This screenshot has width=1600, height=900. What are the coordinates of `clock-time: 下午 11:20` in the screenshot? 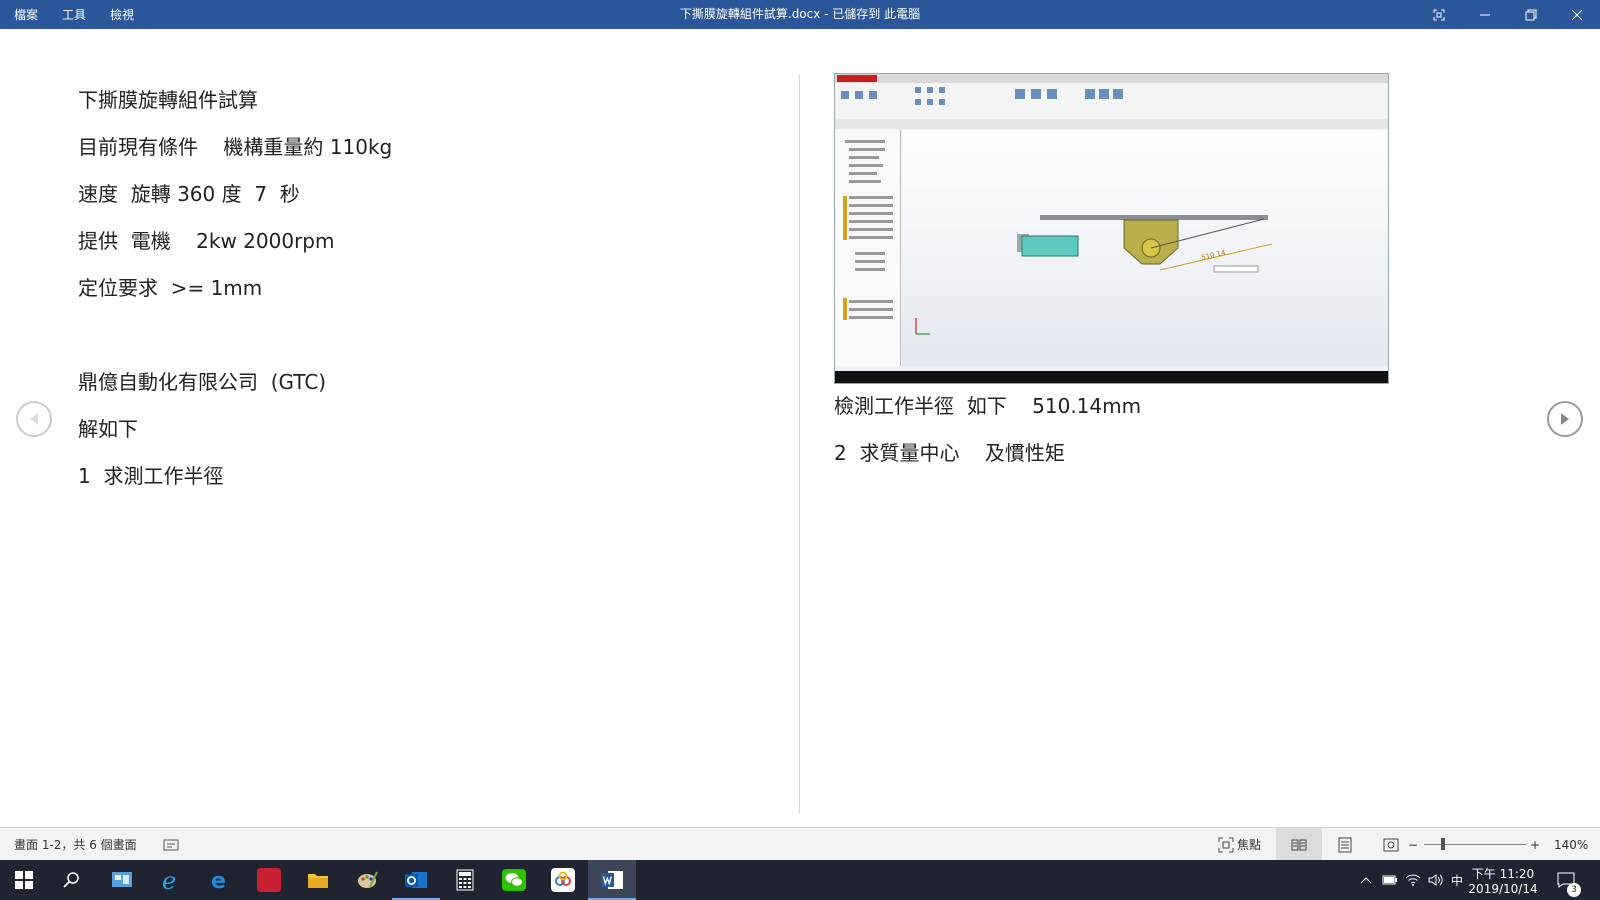 It's located at (1503, 873).